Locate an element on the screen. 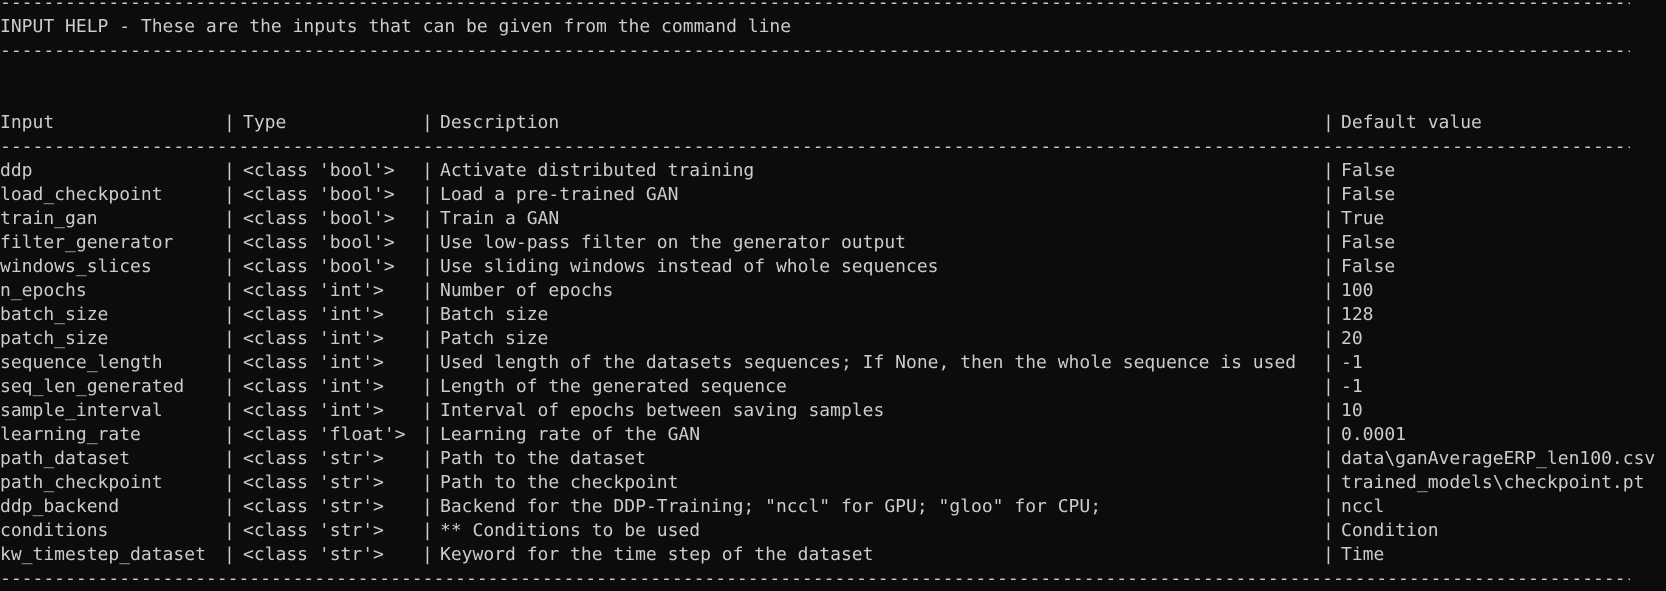 Image resolution: width=1666 pixels, height=591 pixels. cell-input: sample_interval is located at coordinates (81, 410).